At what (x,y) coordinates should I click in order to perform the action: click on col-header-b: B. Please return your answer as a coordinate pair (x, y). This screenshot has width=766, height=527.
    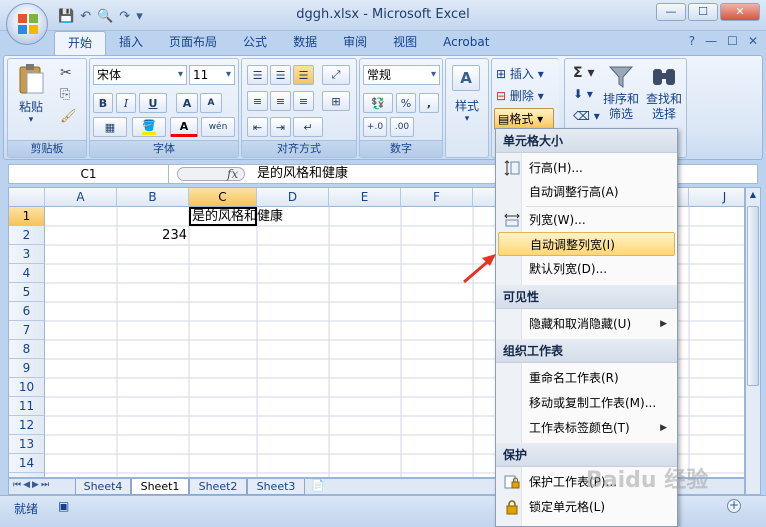
    Looking at the image, I should click on (153, 197).